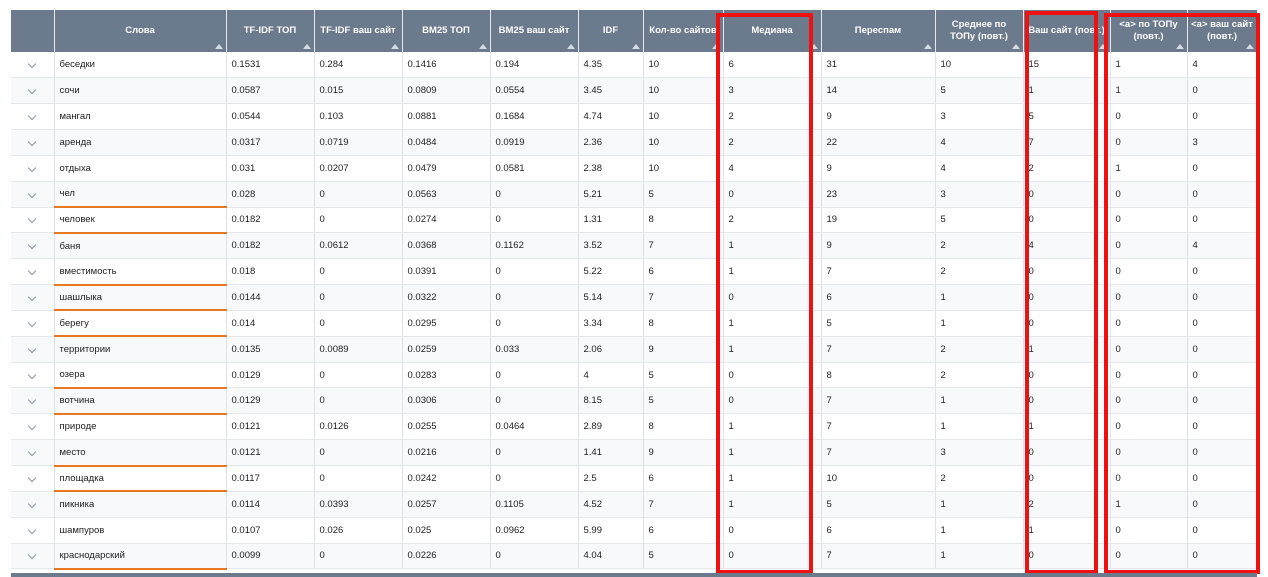 This screenshot has width=1268, height=577. What do you see at coordinates (140, 195) in the screenshot?
I see `cell-word: чел` at bounding box center [140, 195].